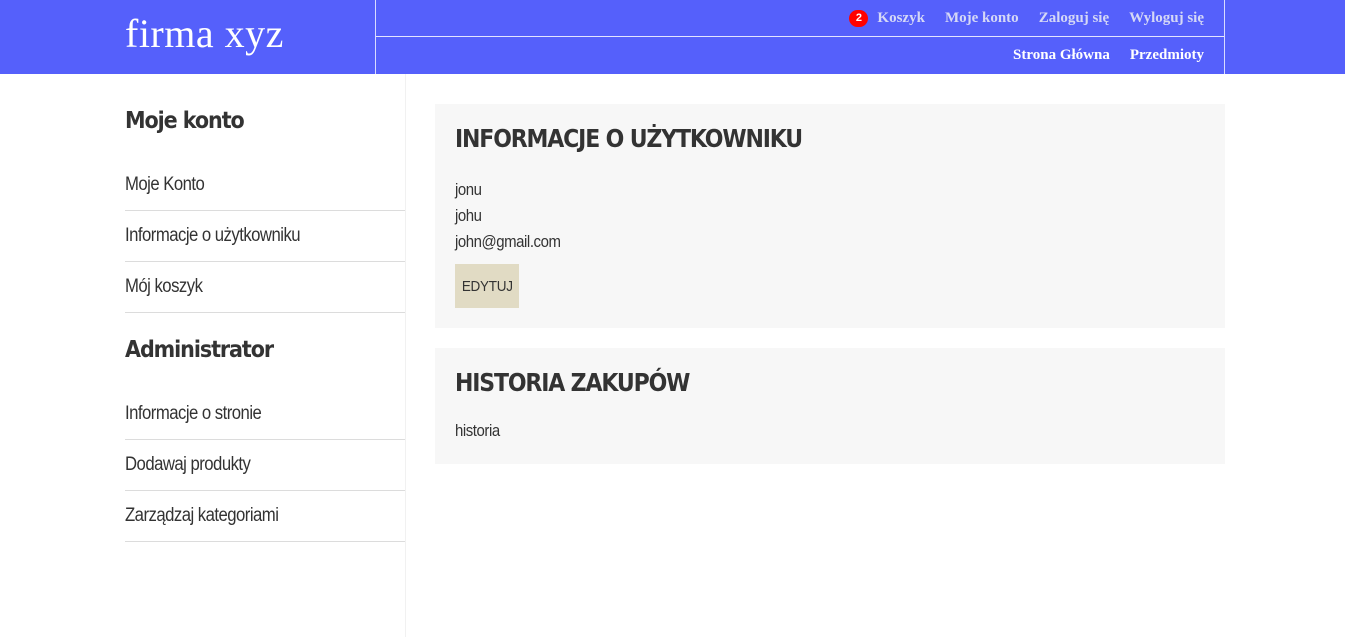  I want to click on sidebar-item-label: Dodawaj produkty, so click(188, 465).